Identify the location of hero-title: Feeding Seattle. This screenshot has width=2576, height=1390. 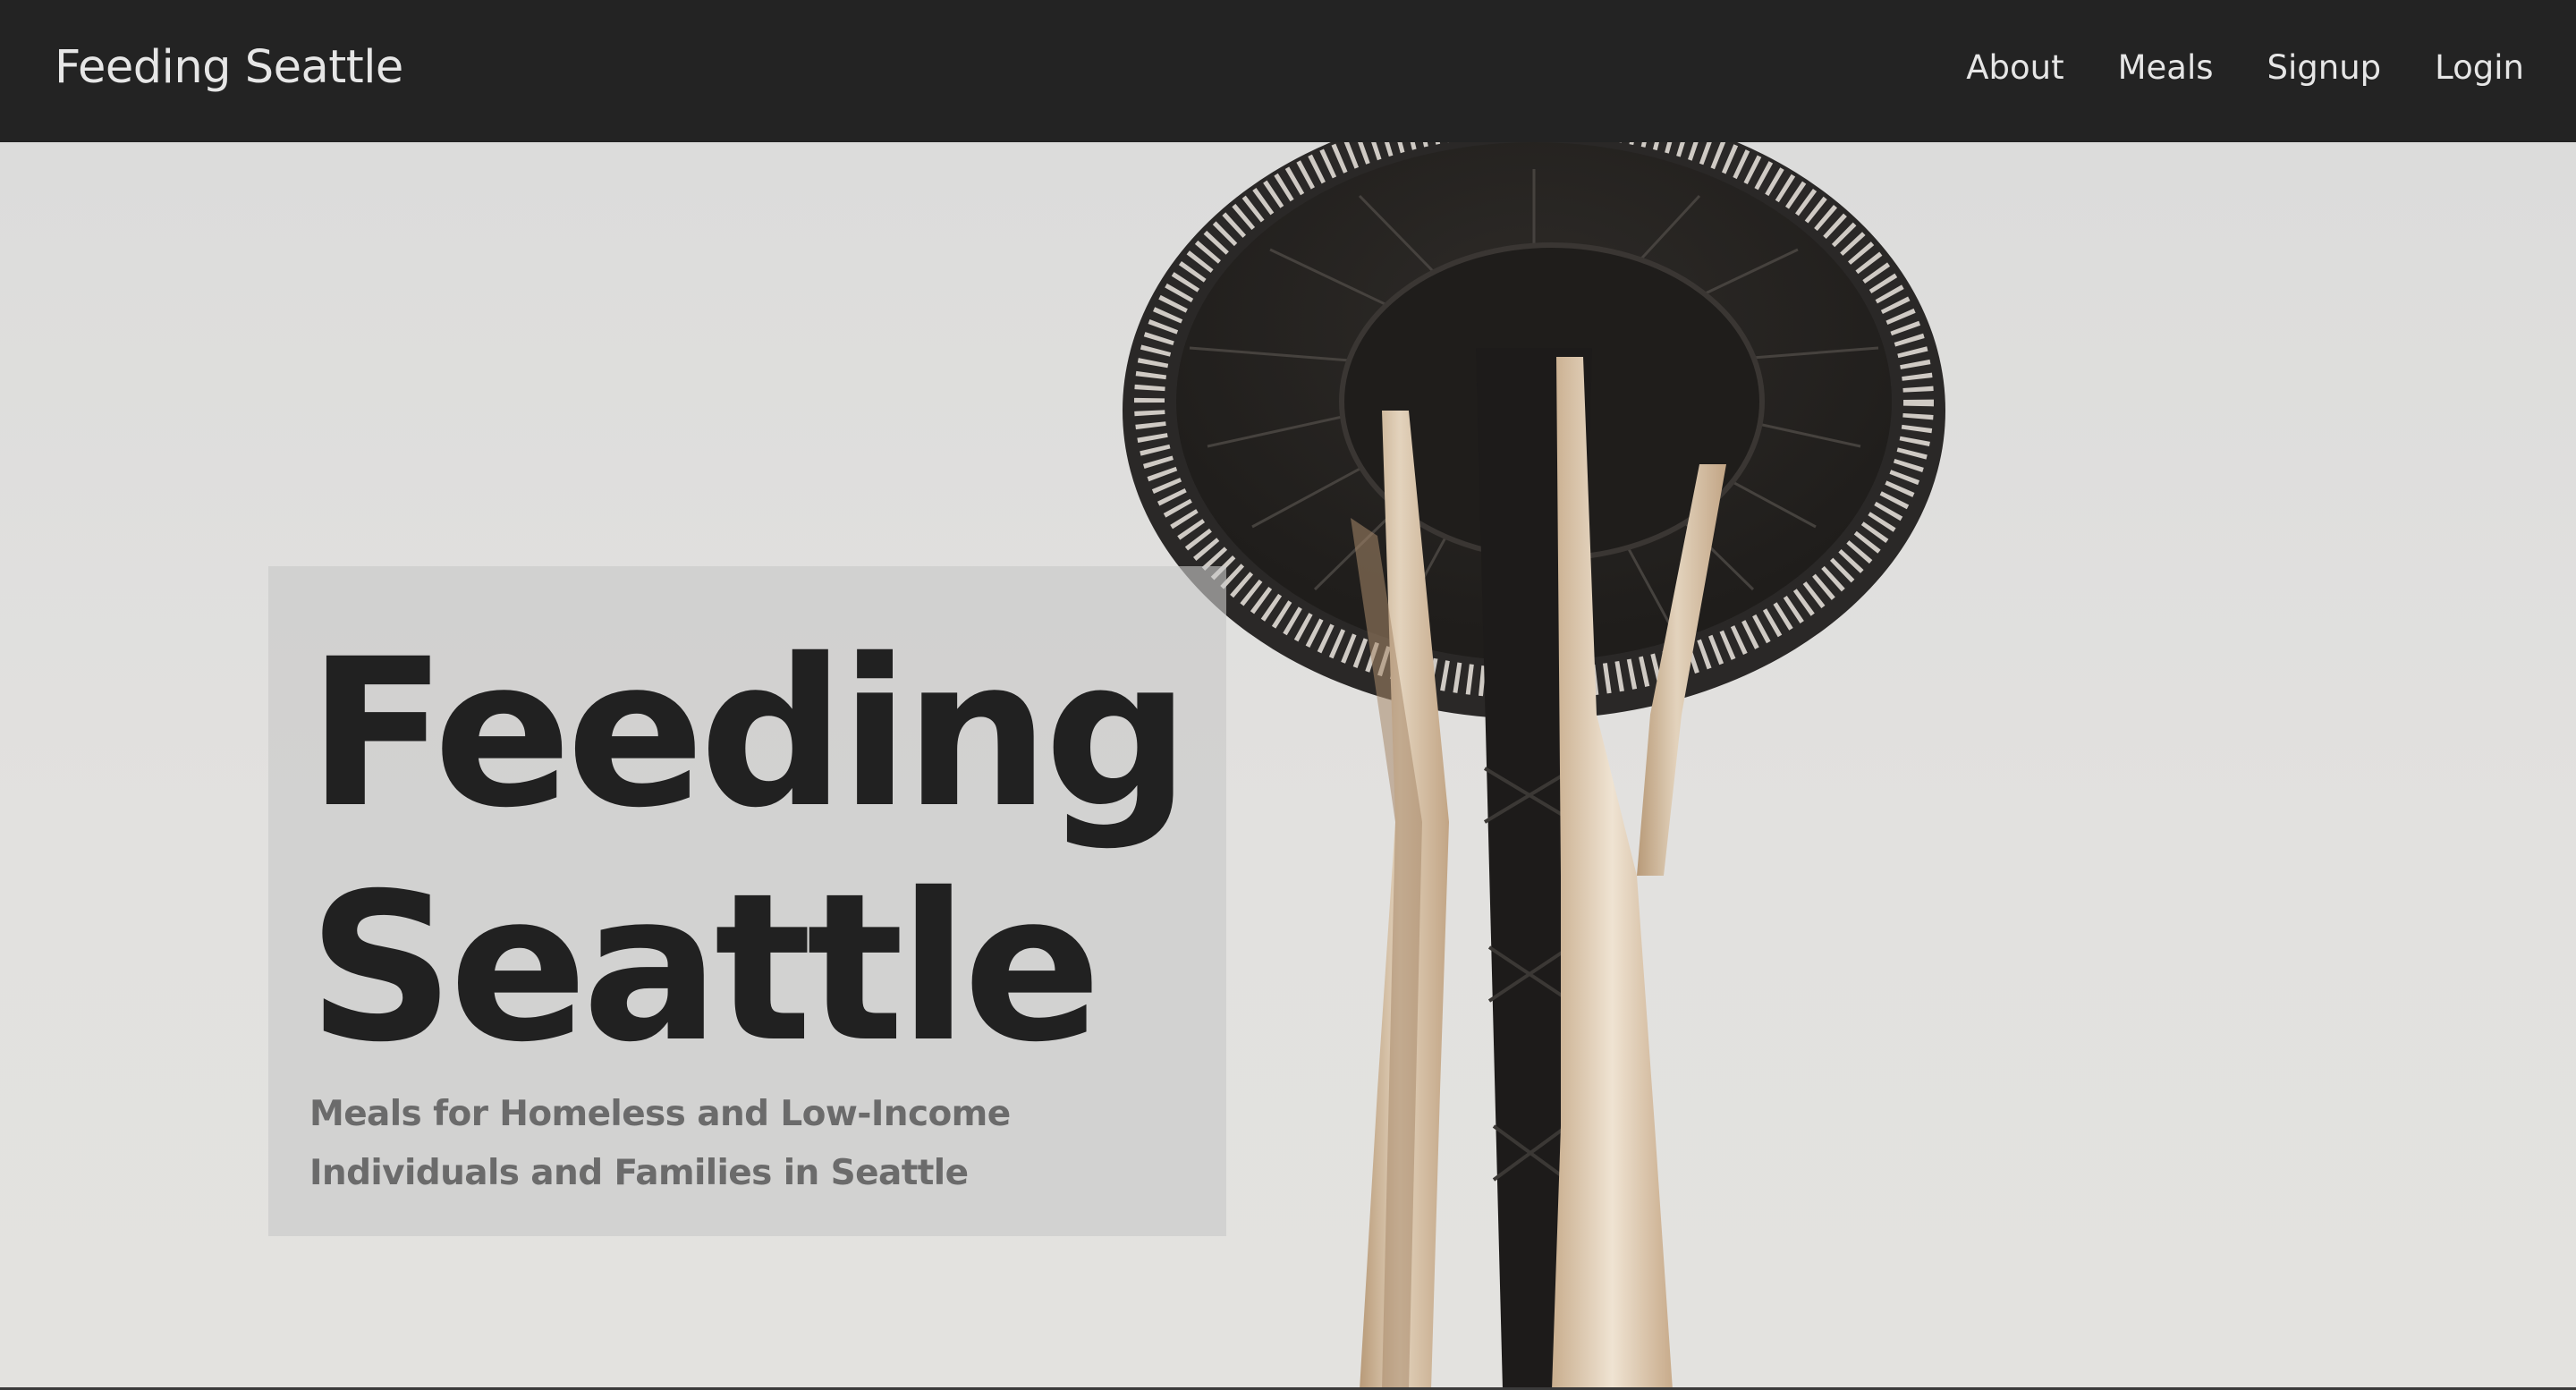
(749, 850).